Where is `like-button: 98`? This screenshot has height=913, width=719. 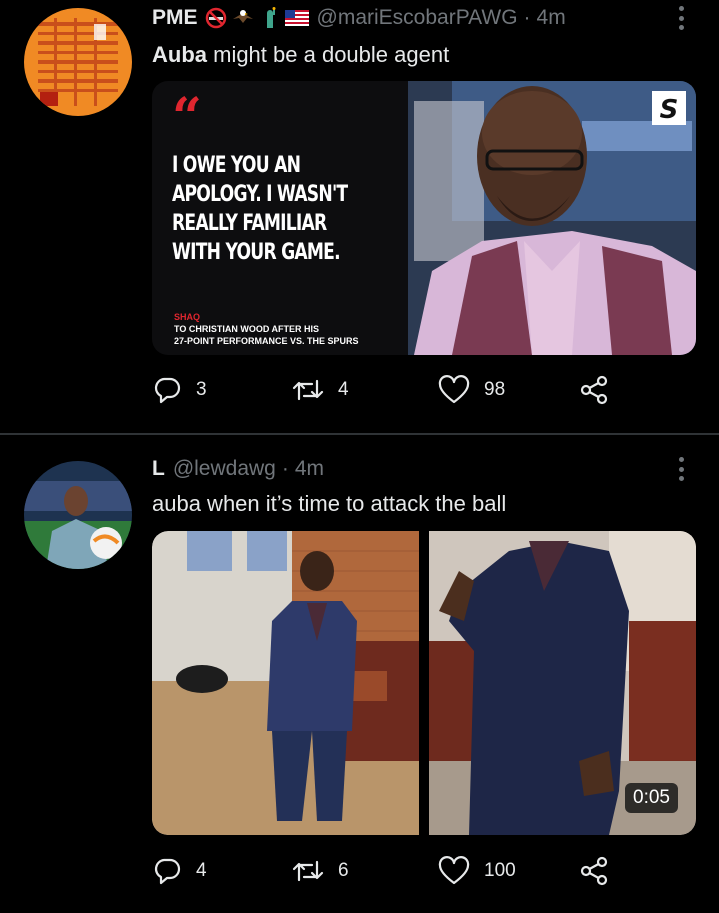
like-button: 98 is located at coordinates (471, 390).